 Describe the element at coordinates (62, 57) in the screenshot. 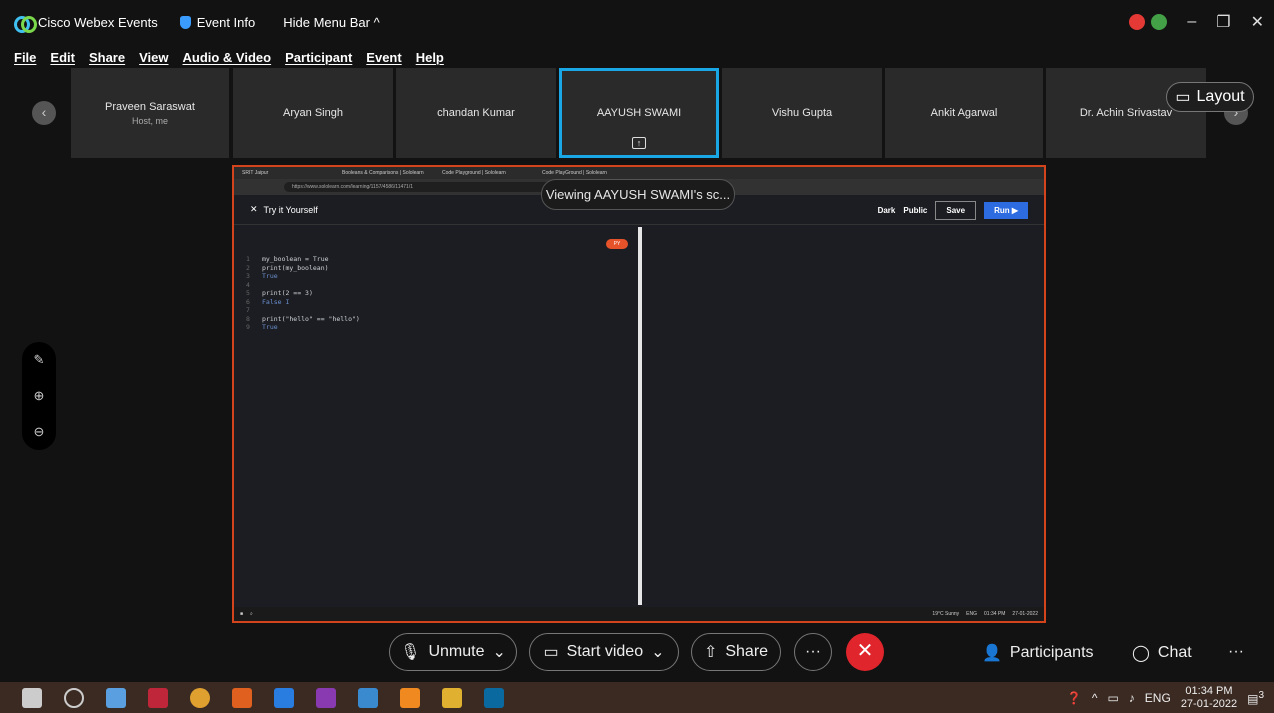

I see `menu-edit: Edit` at that location.